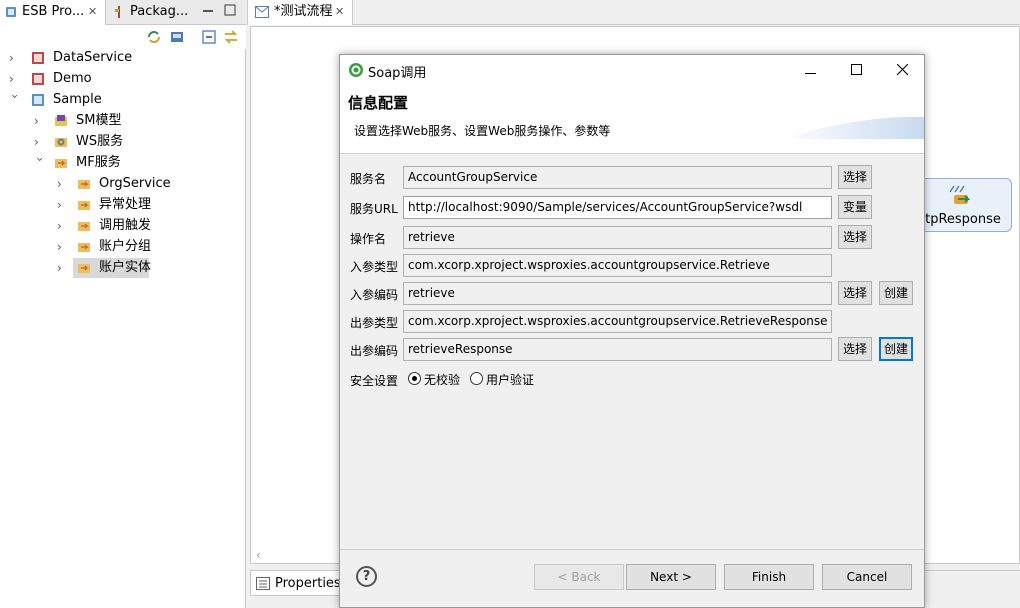 Image resolution: width=1020 pixels, height=608 pixels. Describe the element at coordinates (231, 37) in the screenshot. I see `link-editor-icon` at that location.